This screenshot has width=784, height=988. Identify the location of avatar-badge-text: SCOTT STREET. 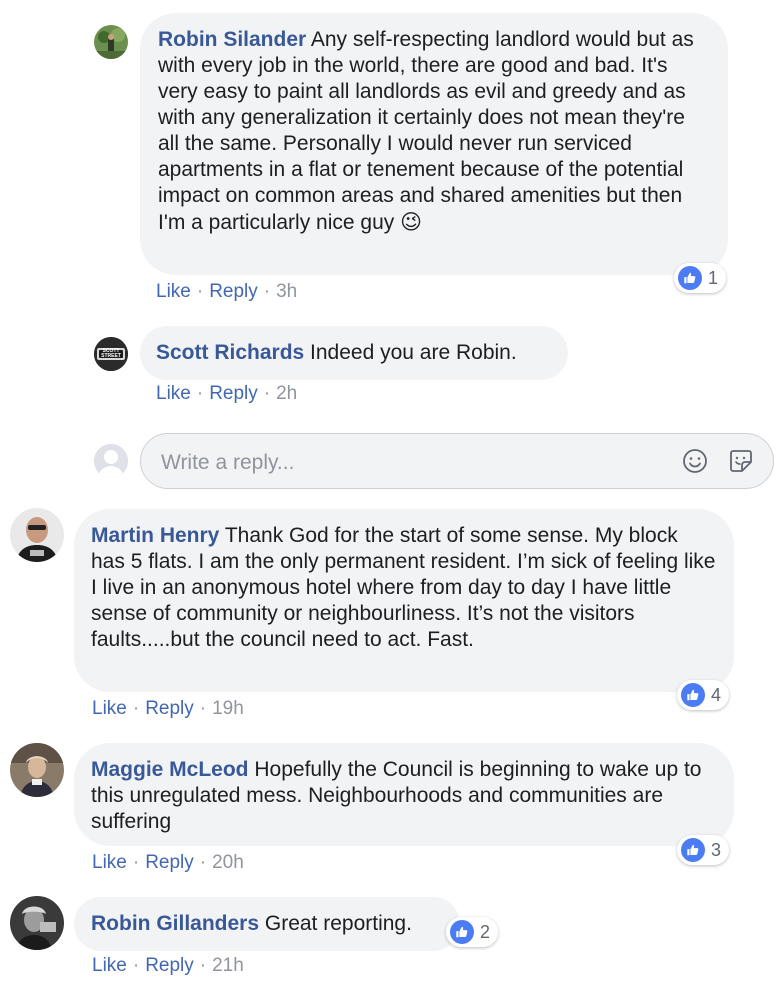
(111, 353).